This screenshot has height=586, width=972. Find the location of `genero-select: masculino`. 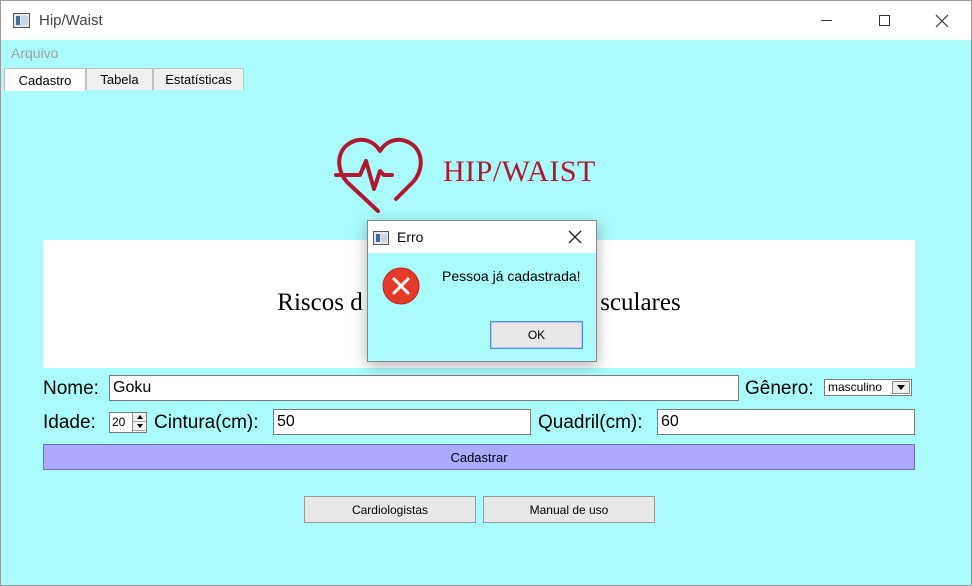

genero-select: masculino is located at coordinates (868, 387).